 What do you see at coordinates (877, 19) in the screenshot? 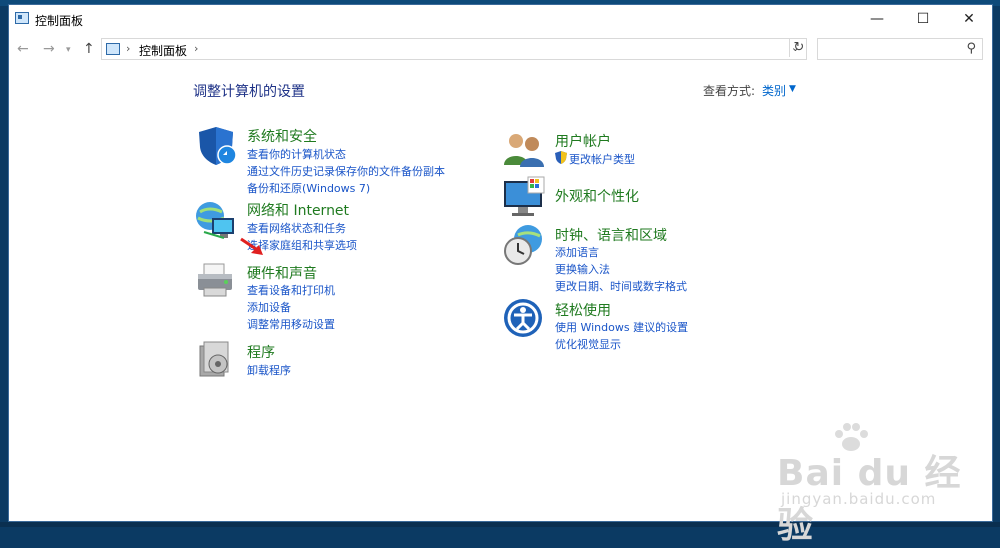
I see `minimize-button: —` at bounding box center [877, 19].